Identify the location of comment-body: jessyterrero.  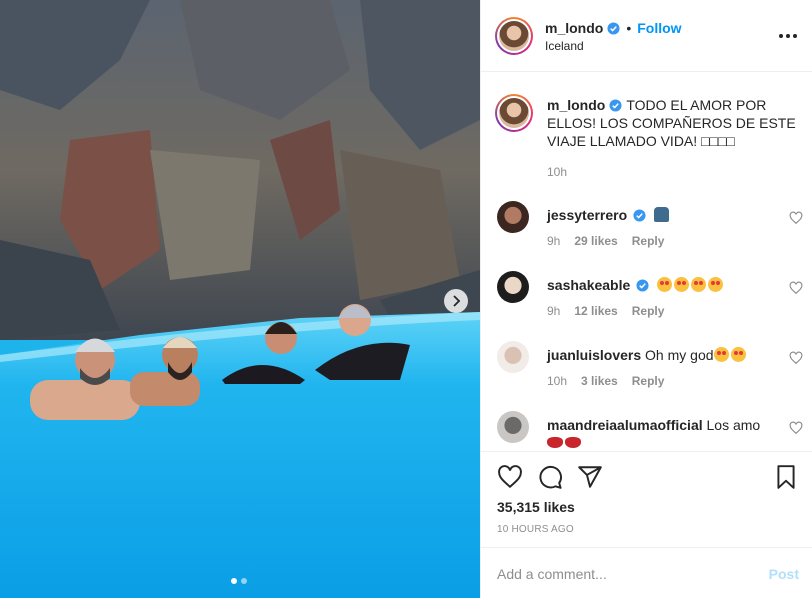
(657, 215).